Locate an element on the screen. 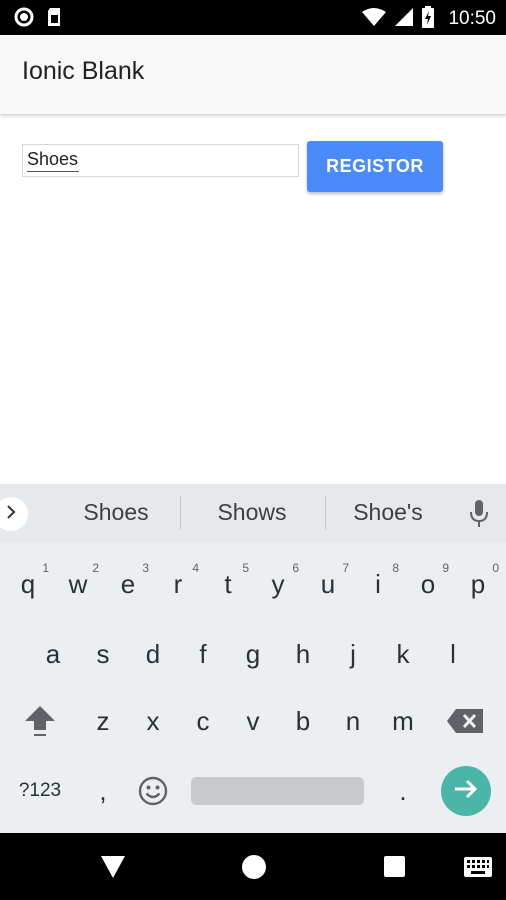  key-o: o9 is located at coordinates (428, 584).